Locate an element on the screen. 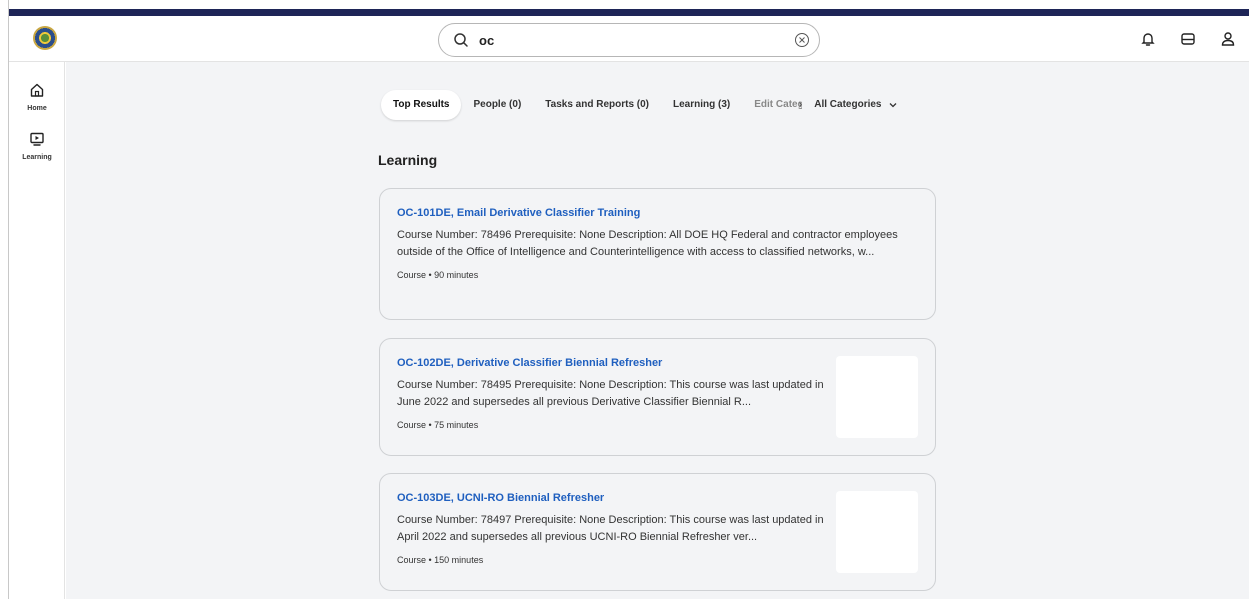  learning-icon is located at coordinates (37, 139).